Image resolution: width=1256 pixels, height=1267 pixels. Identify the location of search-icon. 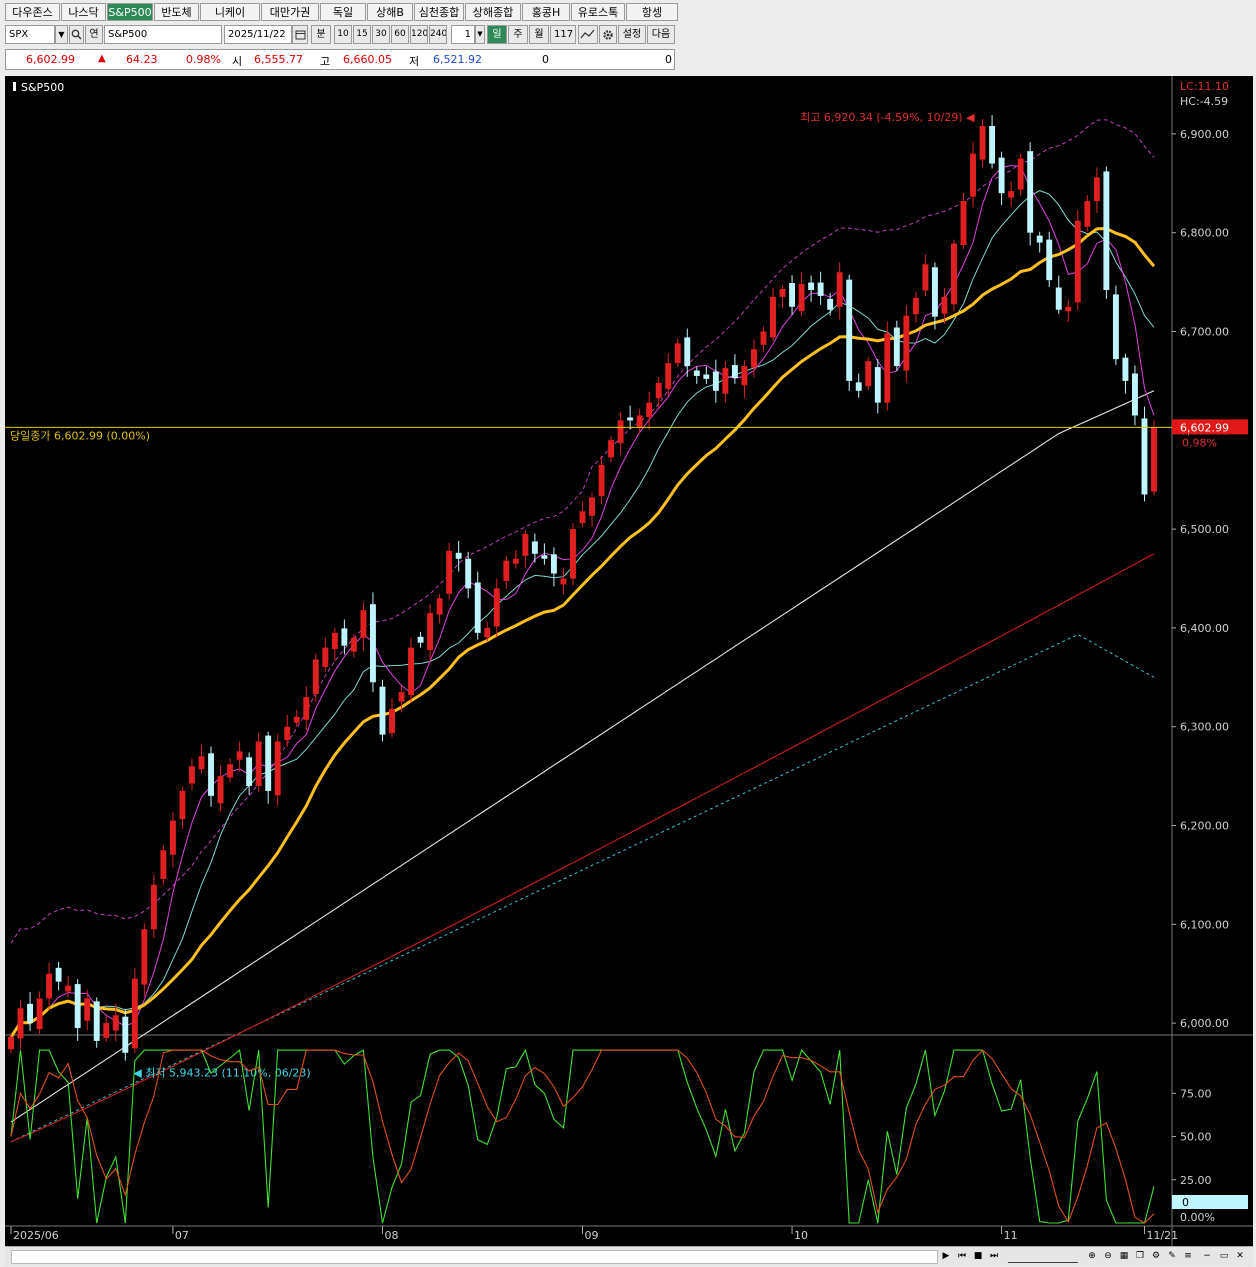
(76, 34).